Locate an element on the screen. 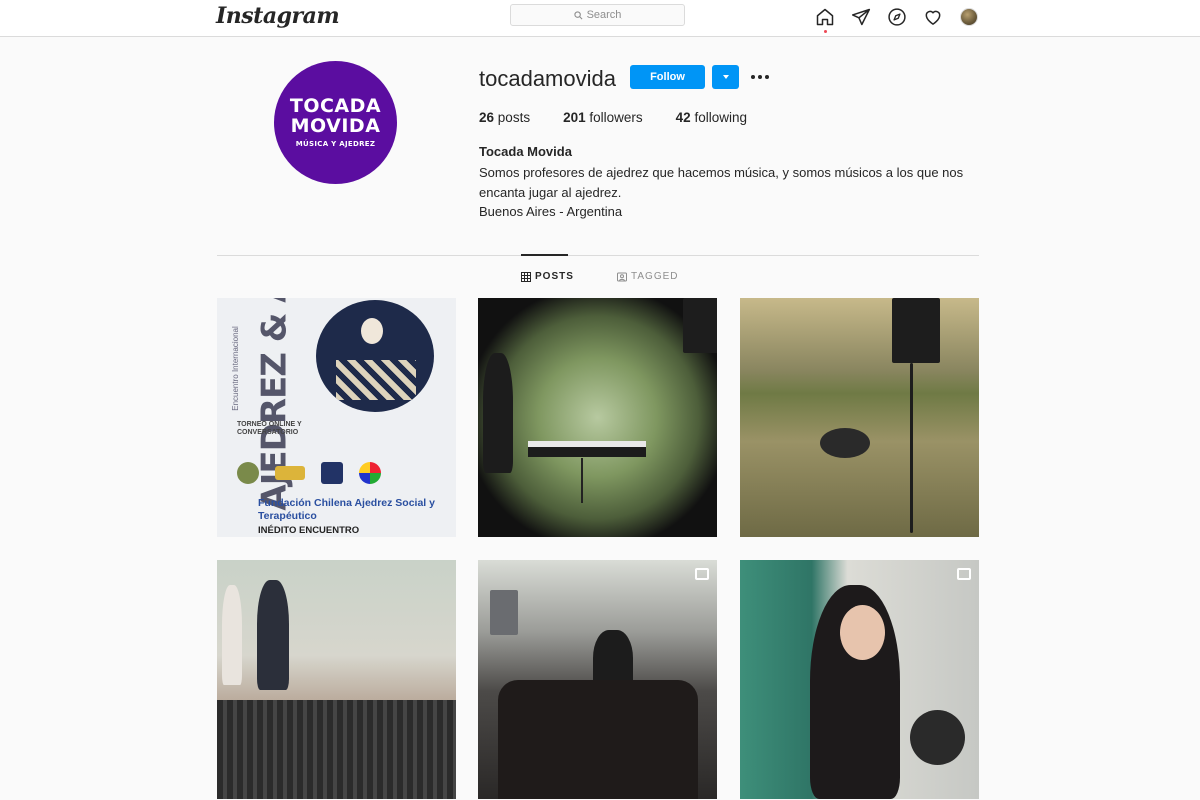 The width and height of the screenshot is (1200, 800). tab-tagged: TAGGED is located at coordinates (647, 276).